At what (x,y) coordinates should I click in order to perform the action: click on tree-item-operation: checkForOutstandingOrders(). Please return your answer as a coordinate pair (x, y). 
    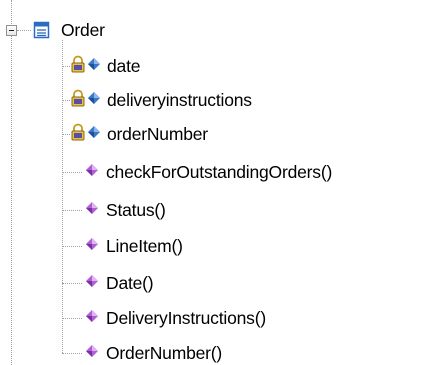
    Looking at the image, I should click on (208, 172).